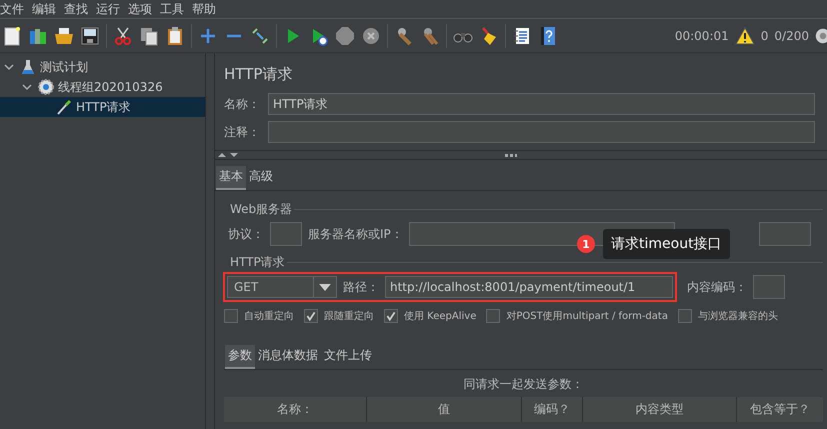 The width and height of the screenshot is (827, 429). Describe the element at coordinates (444, 409) in the screenshot. I see `column-header: 值` at that location.